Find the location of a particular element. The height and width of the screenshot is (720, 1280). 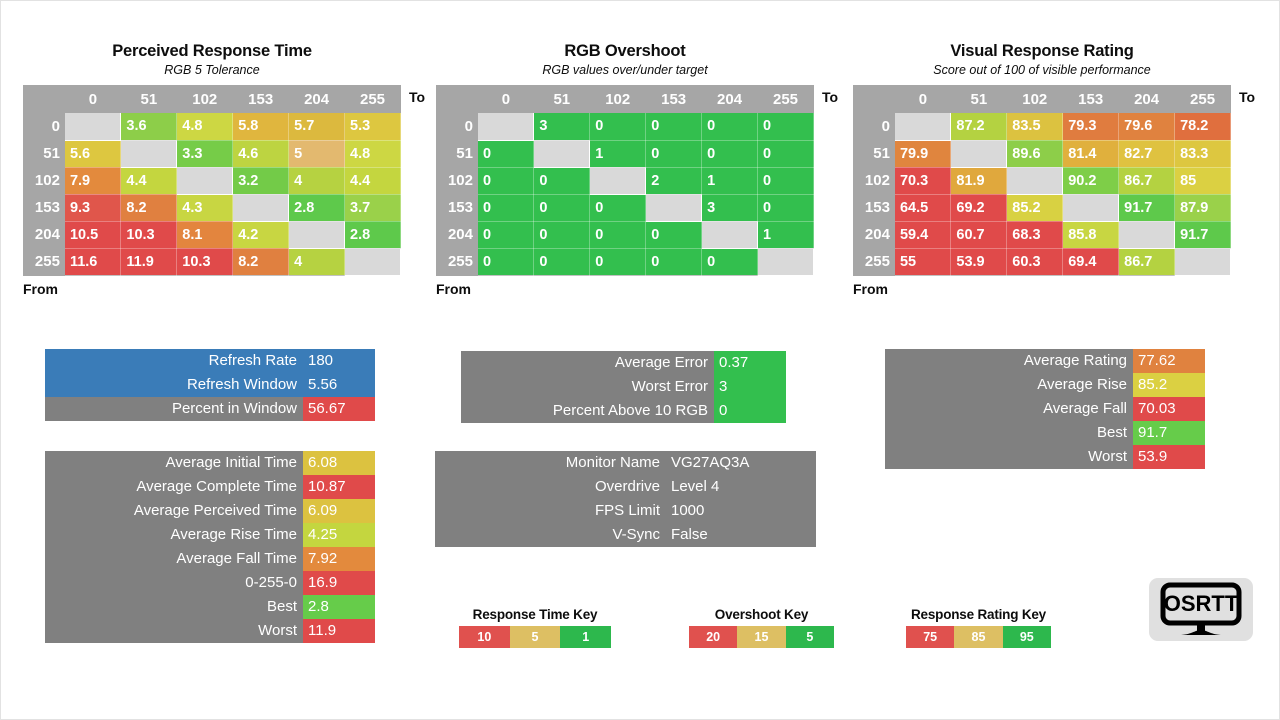

osrtt-logo: OSRTT is located at coordinates (1201, 609).